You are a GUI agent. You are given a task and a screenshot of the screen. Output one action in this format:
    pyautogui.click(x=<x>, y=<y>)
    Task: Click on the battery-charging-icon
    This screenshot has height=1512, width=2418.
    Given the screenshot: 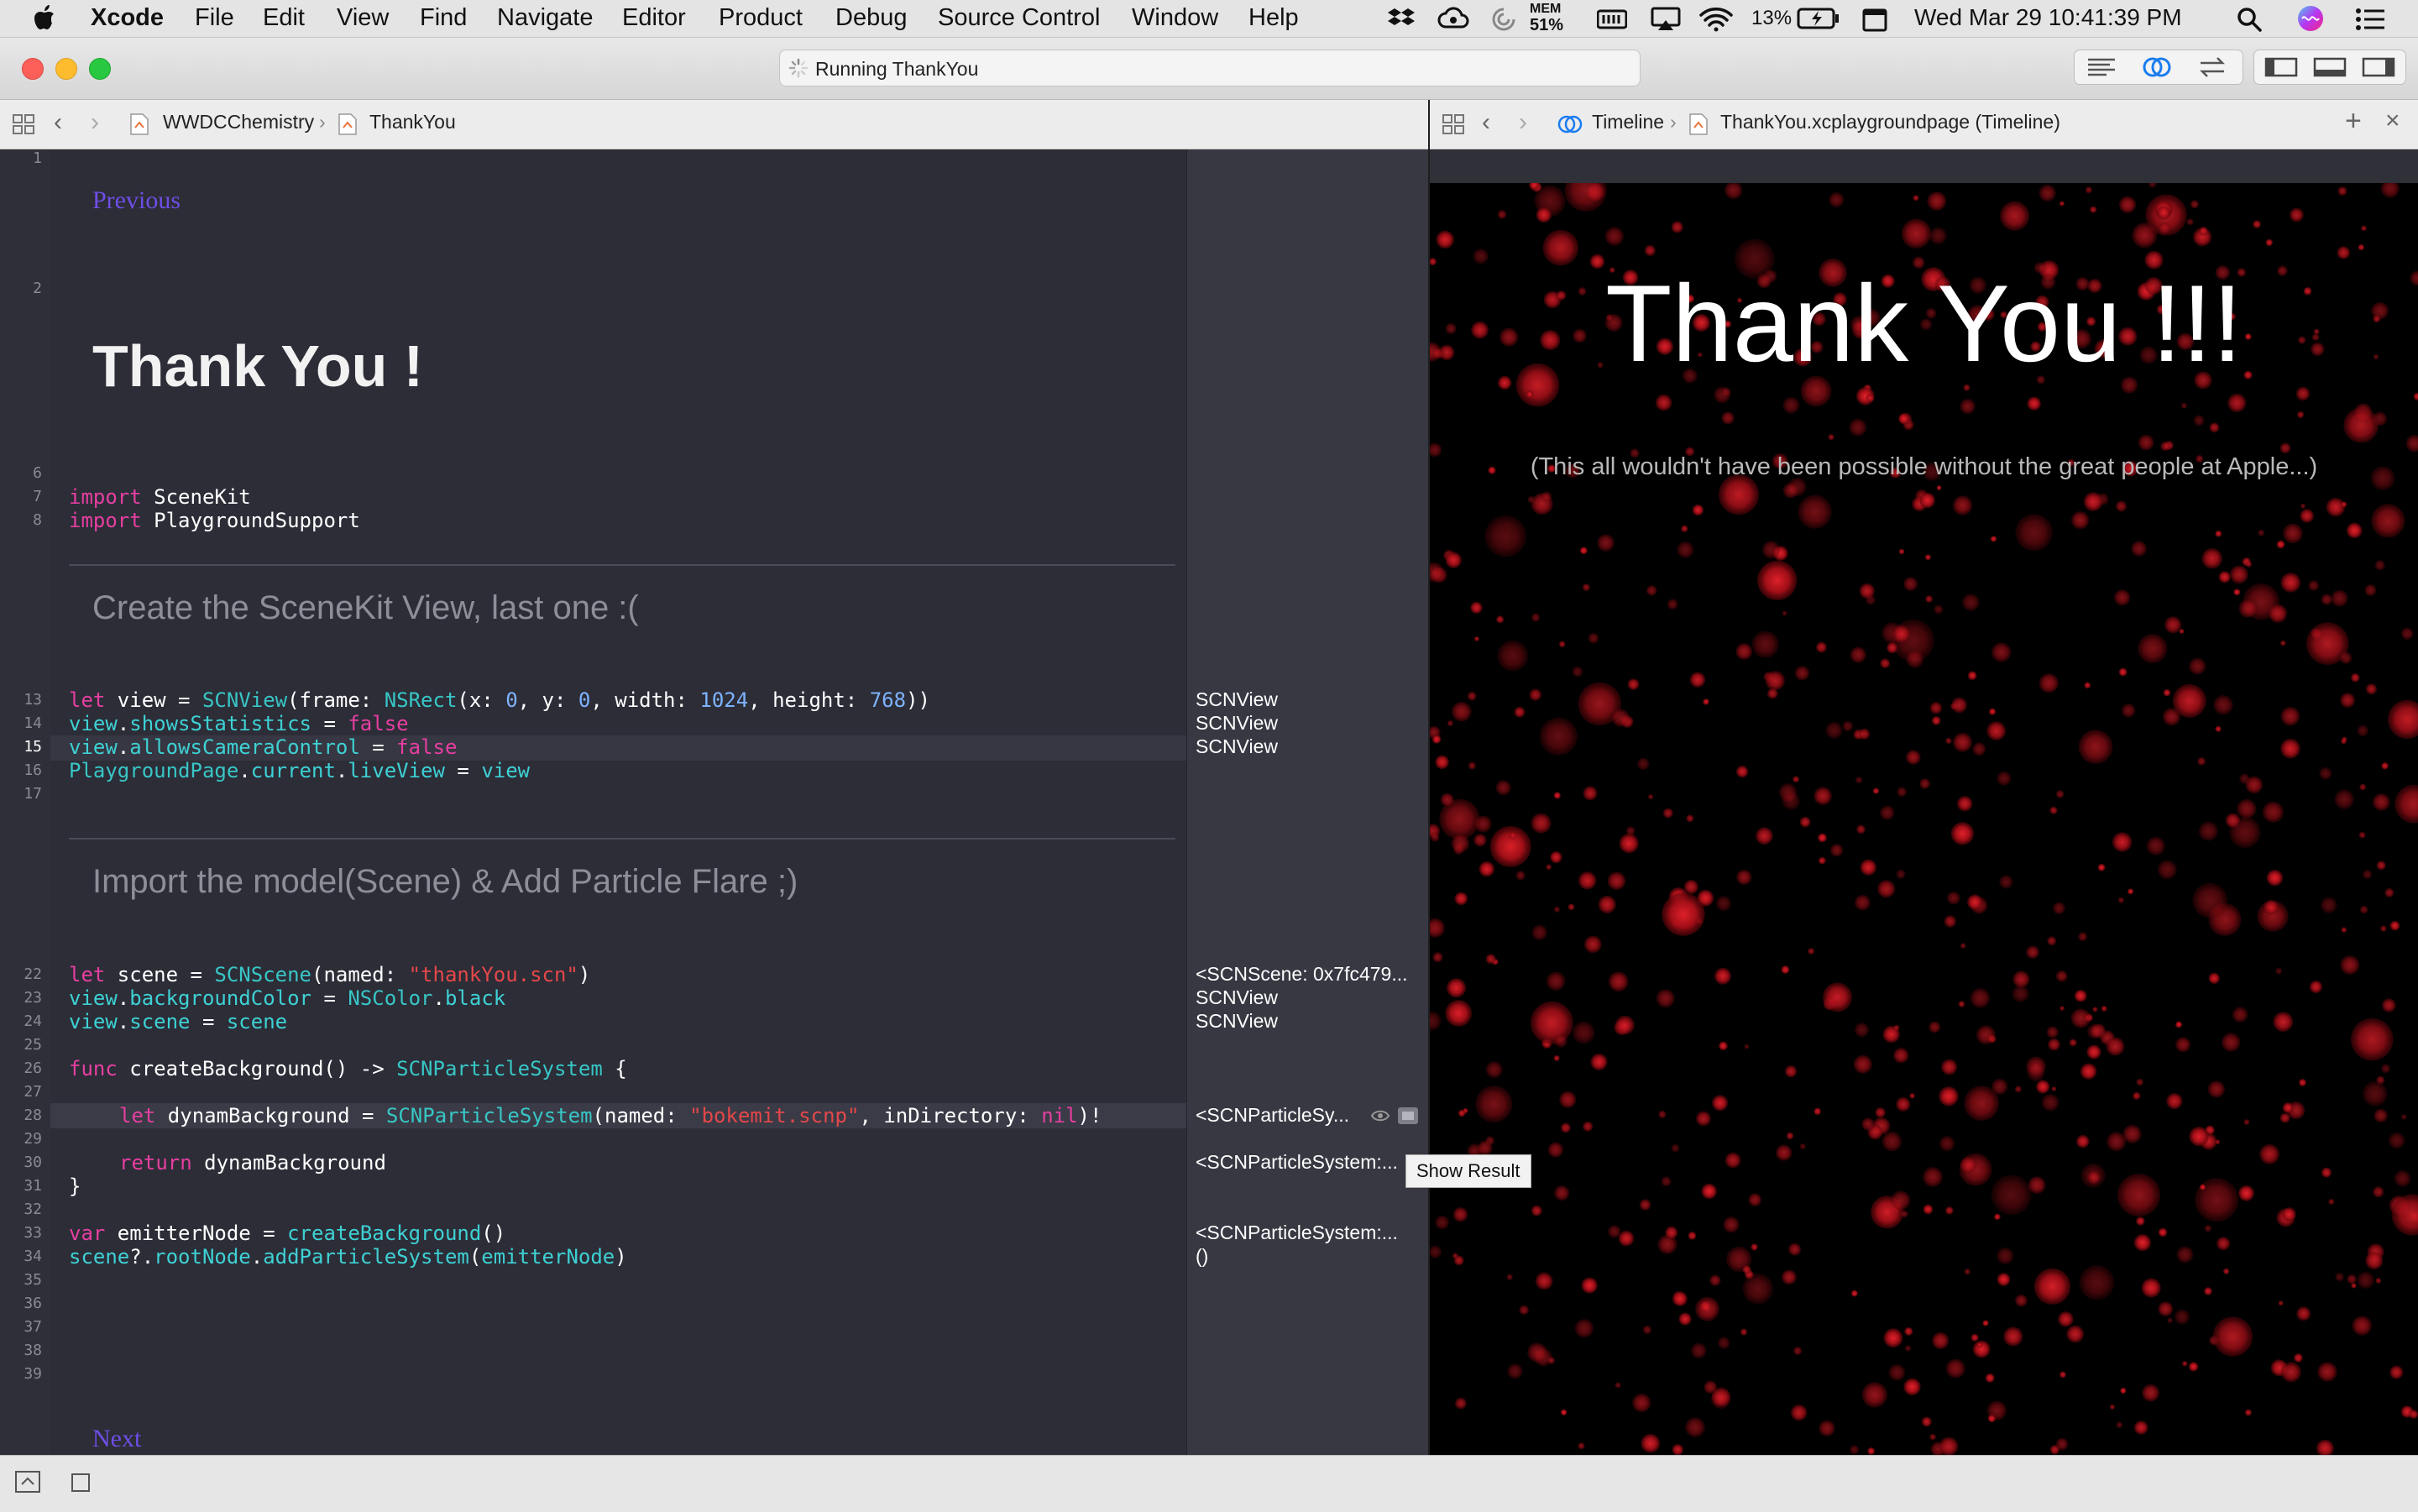 What is the action you would take?
    pyautogui.click(x=1818, y=18)
    